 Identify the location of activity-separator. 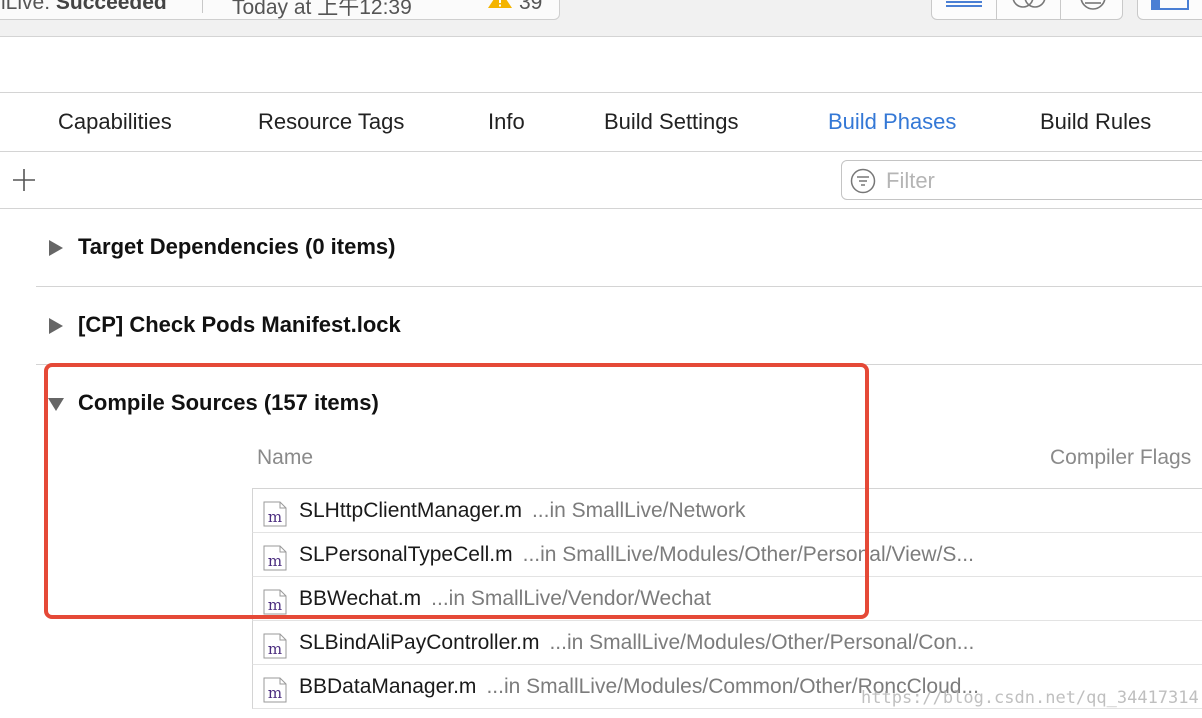
(202, 6).